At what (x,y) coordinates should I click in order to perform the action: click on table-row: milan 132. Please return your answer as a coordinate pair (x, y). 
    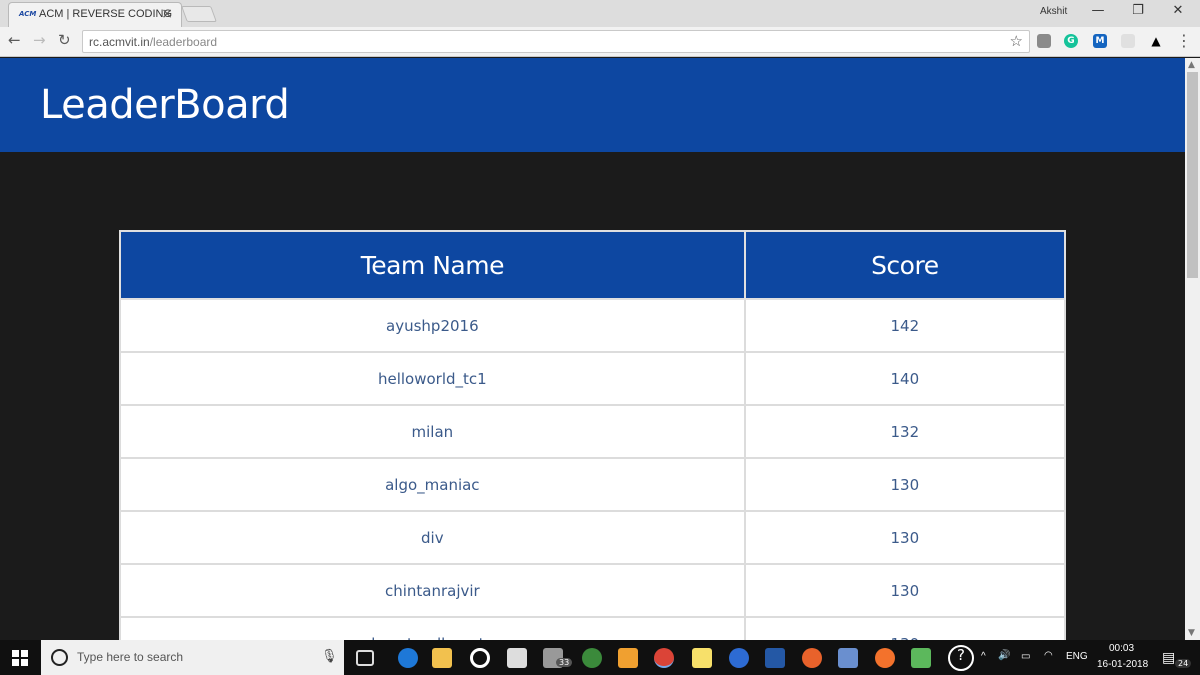
    Looking at the image, I should click on (593, 431).